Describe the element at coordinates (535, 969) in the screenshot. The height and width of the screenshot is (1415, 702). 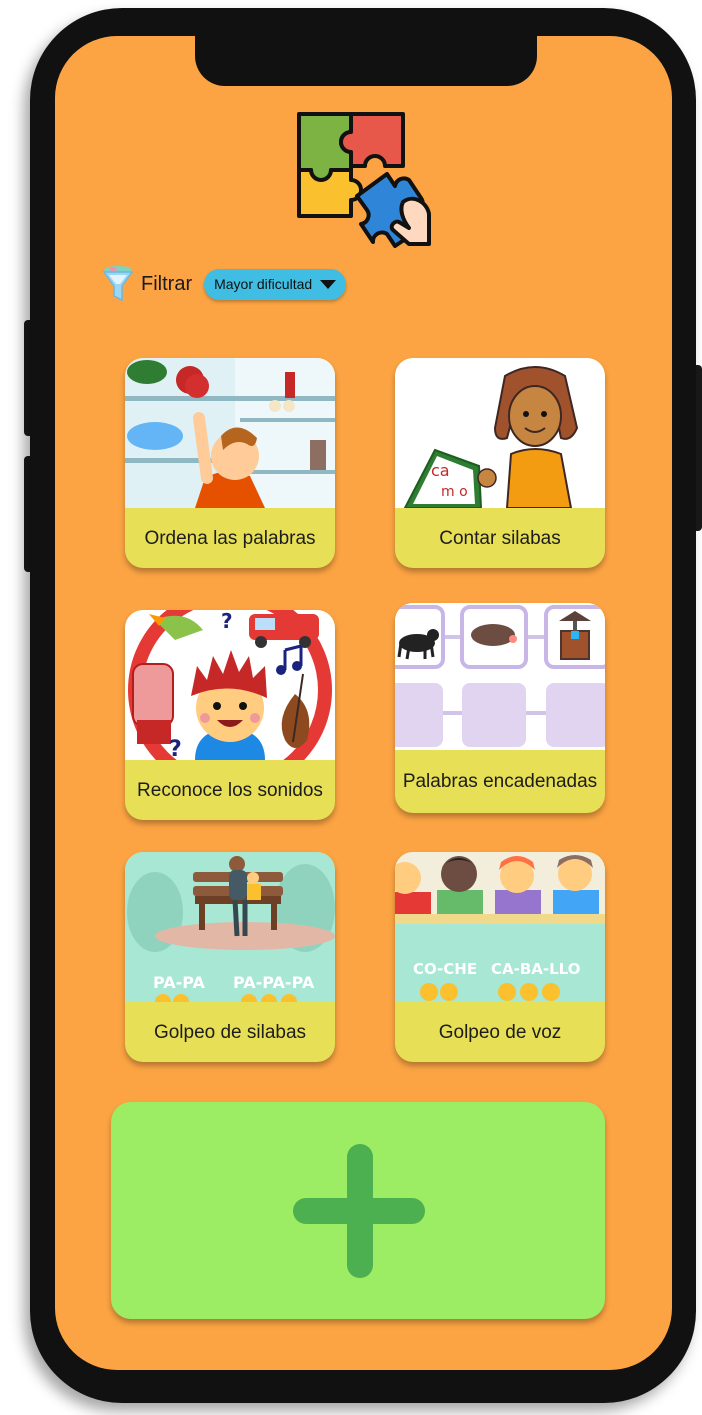
I see `image-text-ca-ba-llo: CA-BA-LLO` at that location.